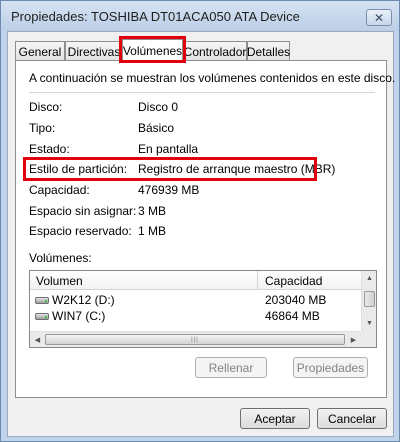 The width and height of the screenshot is (400, 442). Describe the element at coordinates (80, 231) in the screenshot. I see `reserved-label: Espacio reservado:` at that location.